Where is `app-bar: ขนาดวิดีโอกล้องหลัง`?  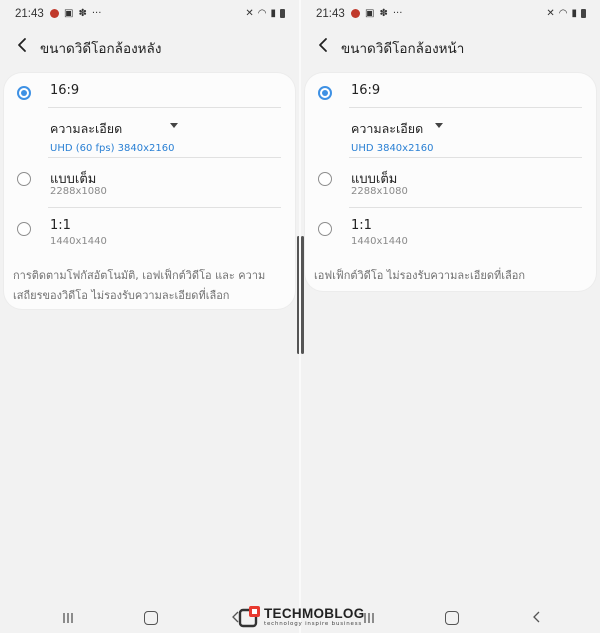 app-bar: ขนาดวิดีโอกล้องหลัง is located at coordinates (149, 46).